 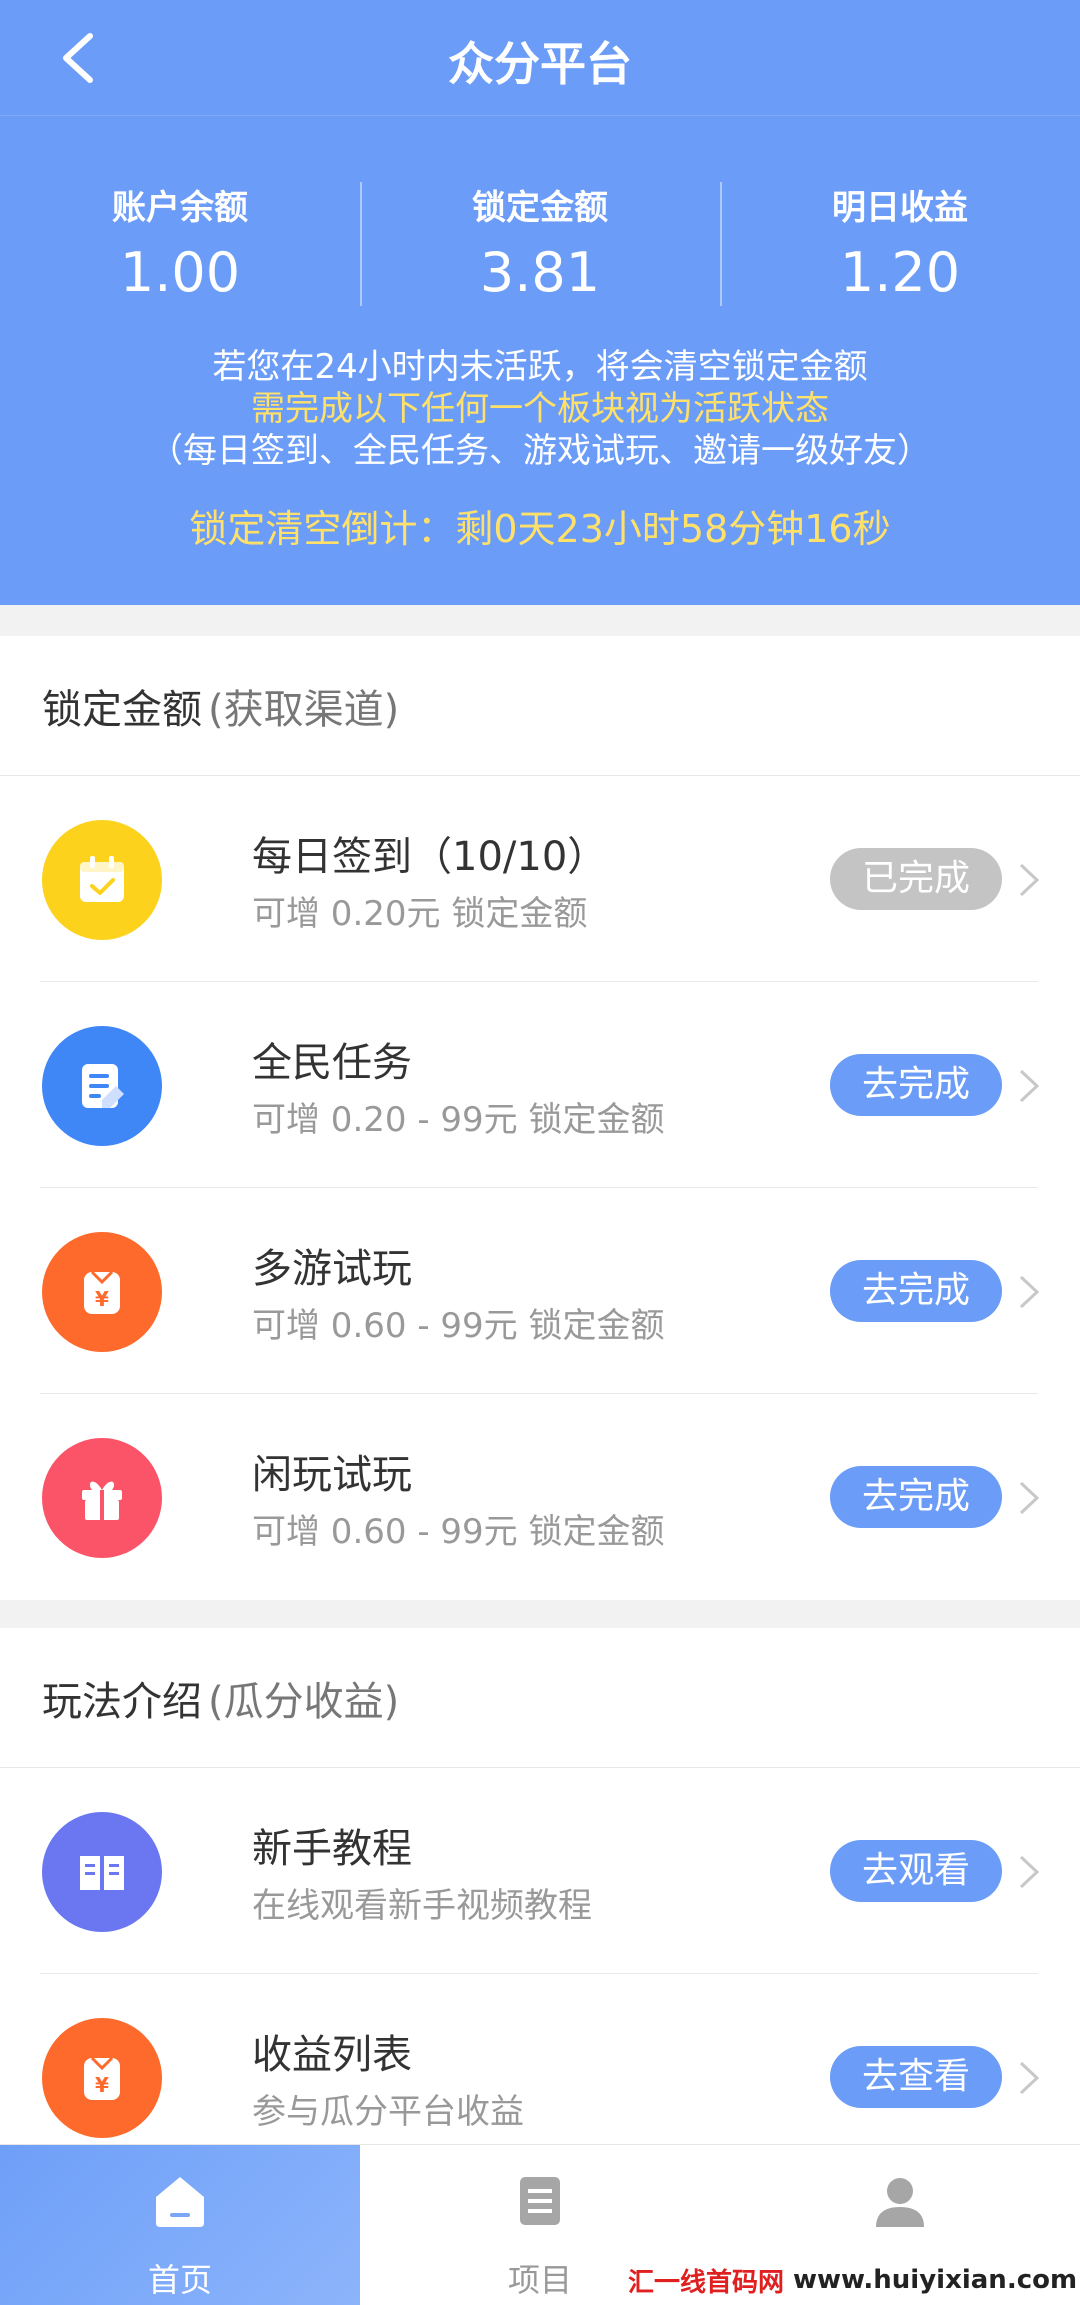 I want to click on user-icon, so click(x=900, y=2202).